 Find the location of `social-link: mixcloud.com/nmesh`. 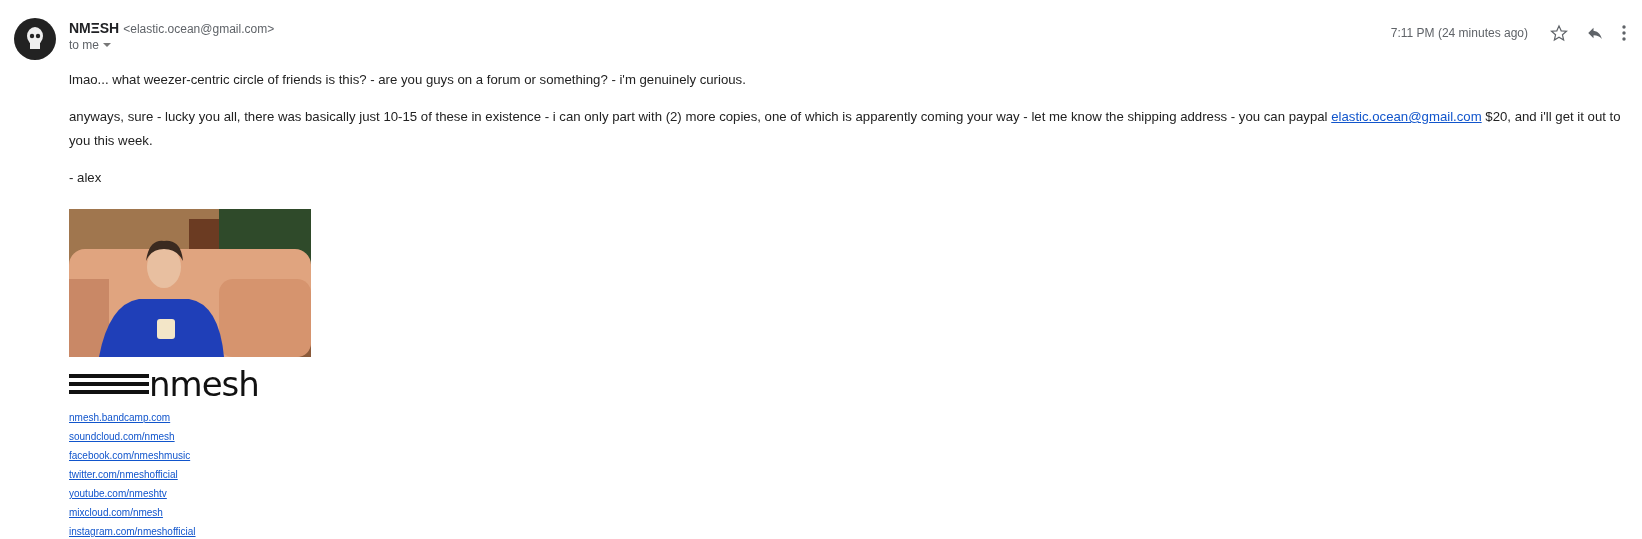

social-link: mixcloud.com/nmesh is located at coordinates (116, 512).